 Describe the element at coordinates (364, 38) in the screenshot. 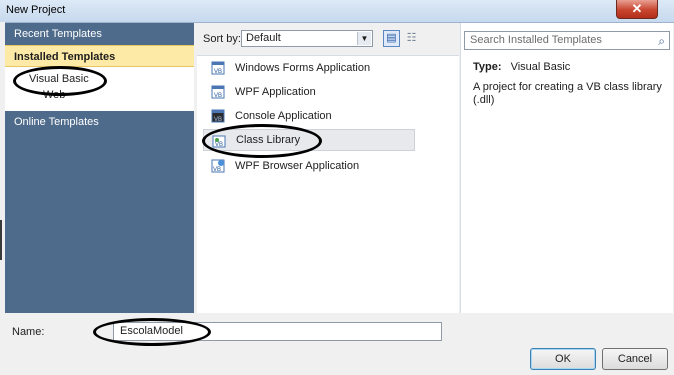

I see `chevron-down-icon: ▼` at that location.